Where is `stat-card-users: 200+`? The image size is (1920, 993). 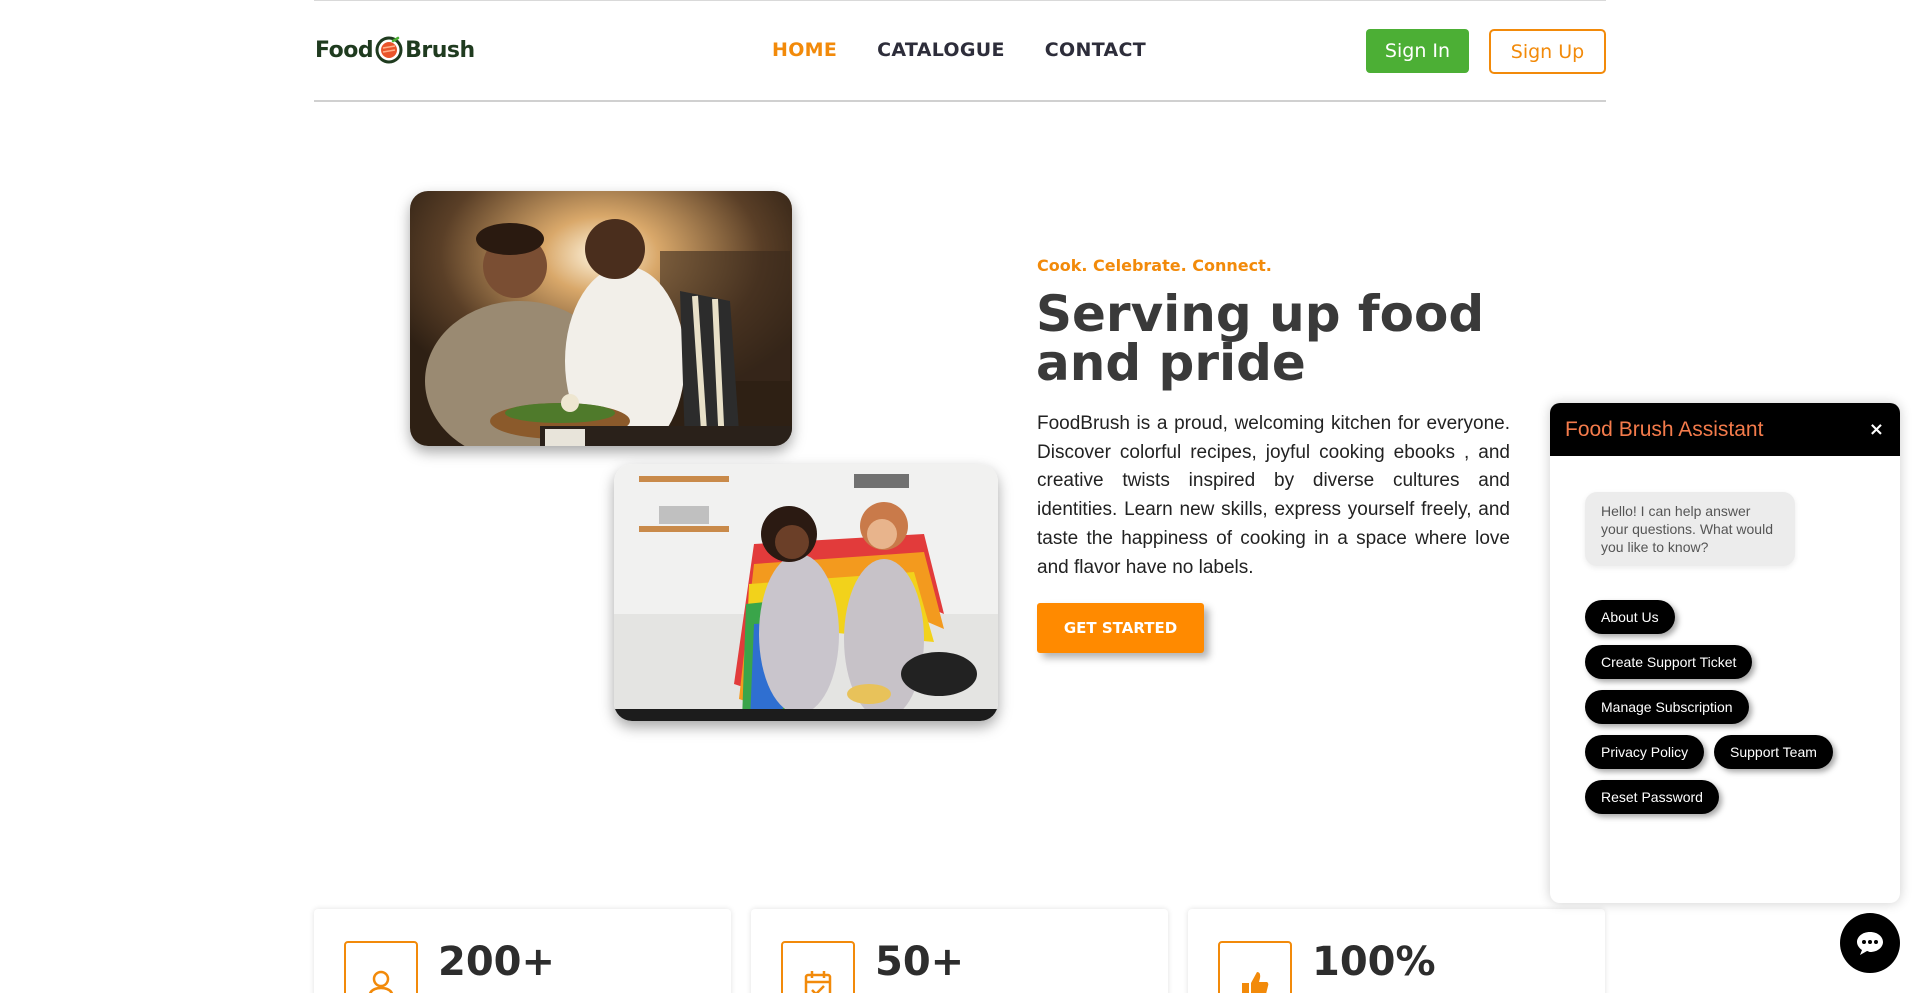 stat-card-users: 200+ is located at coordinates (522, 951).